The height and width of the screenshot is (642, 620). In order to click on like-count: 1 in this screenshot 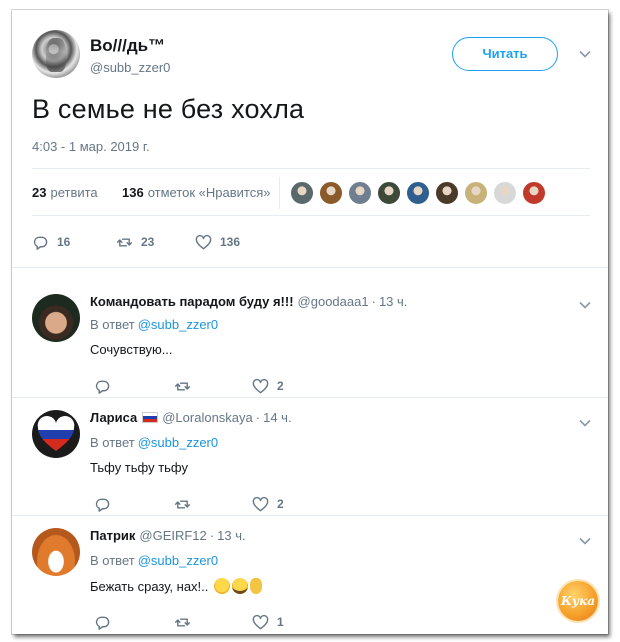, I will do `click(280, 622)`.